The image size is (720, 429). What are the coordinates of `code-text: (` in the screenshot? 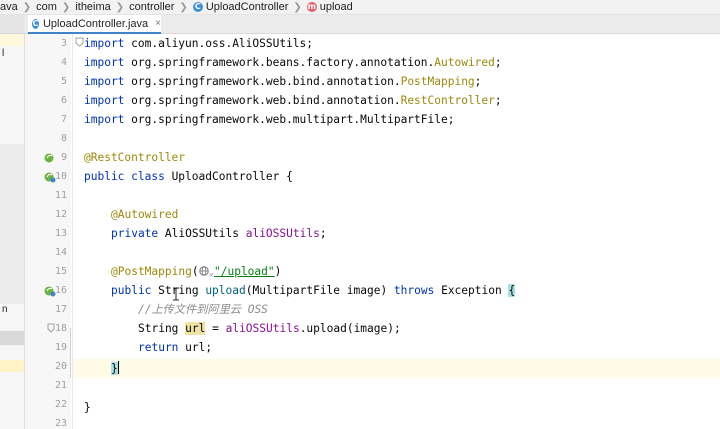 It's located at (195, 271).